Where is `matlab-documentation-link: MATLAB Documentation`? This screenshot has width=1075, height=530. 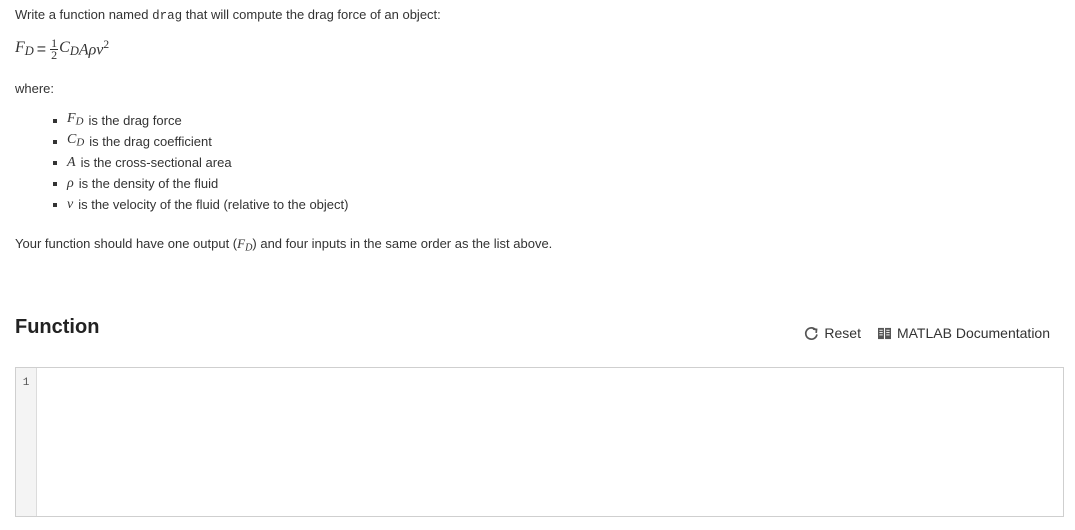 matlab-documentation-link: MATLAB Documentation is located at coordinates (963, 333).